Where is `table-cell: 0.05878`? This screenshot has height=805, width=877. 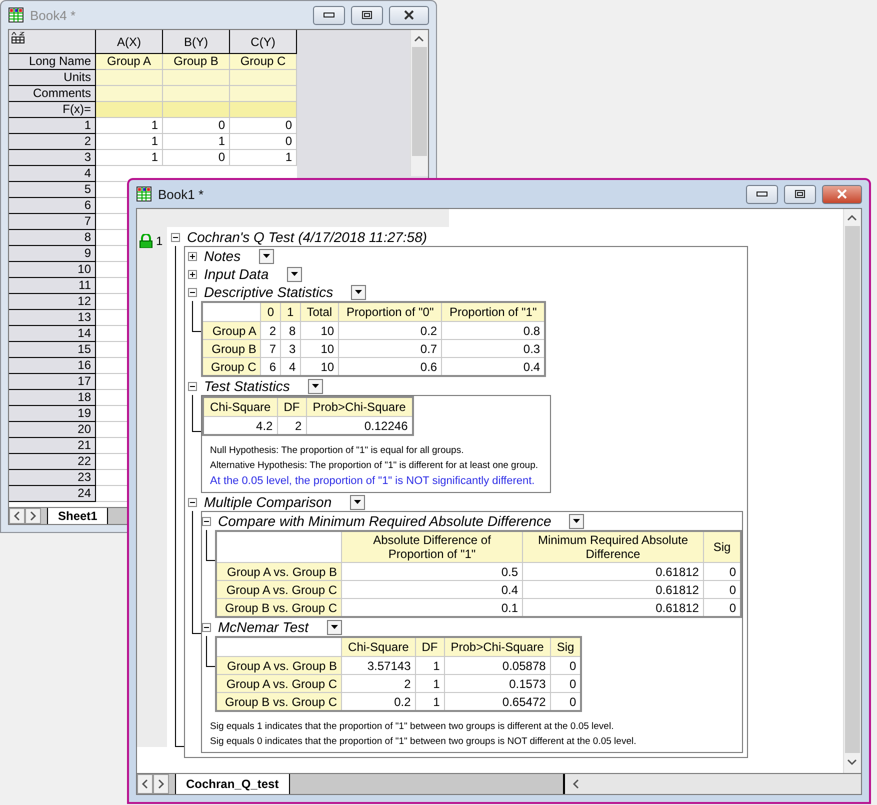
table-cell: 0.05878 is located at coordinates (497, 665).